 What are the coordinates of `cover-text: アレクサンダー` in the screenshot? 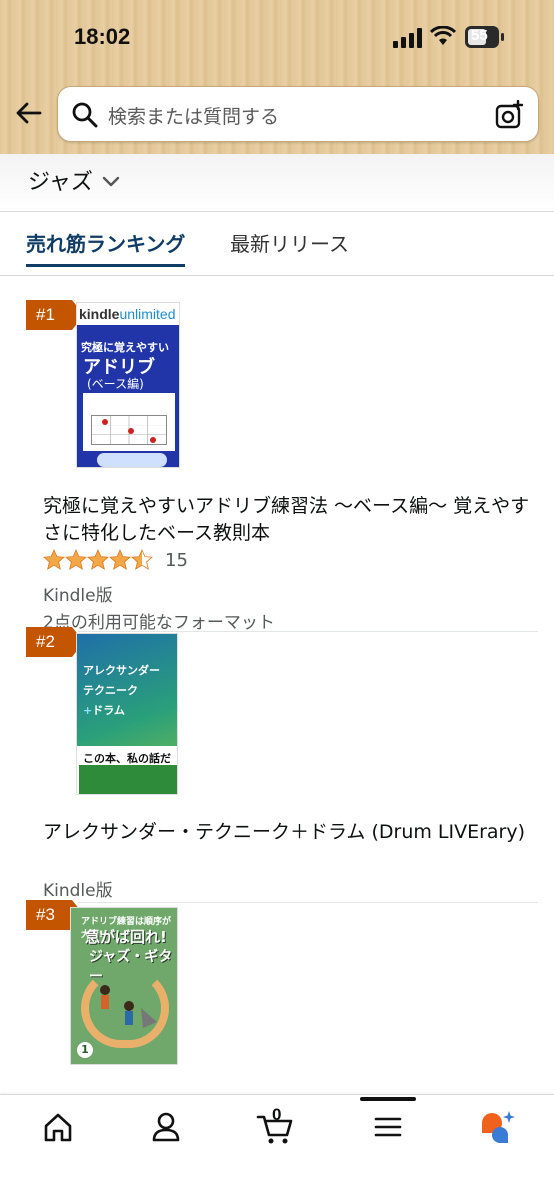 It's located at (121, 670).